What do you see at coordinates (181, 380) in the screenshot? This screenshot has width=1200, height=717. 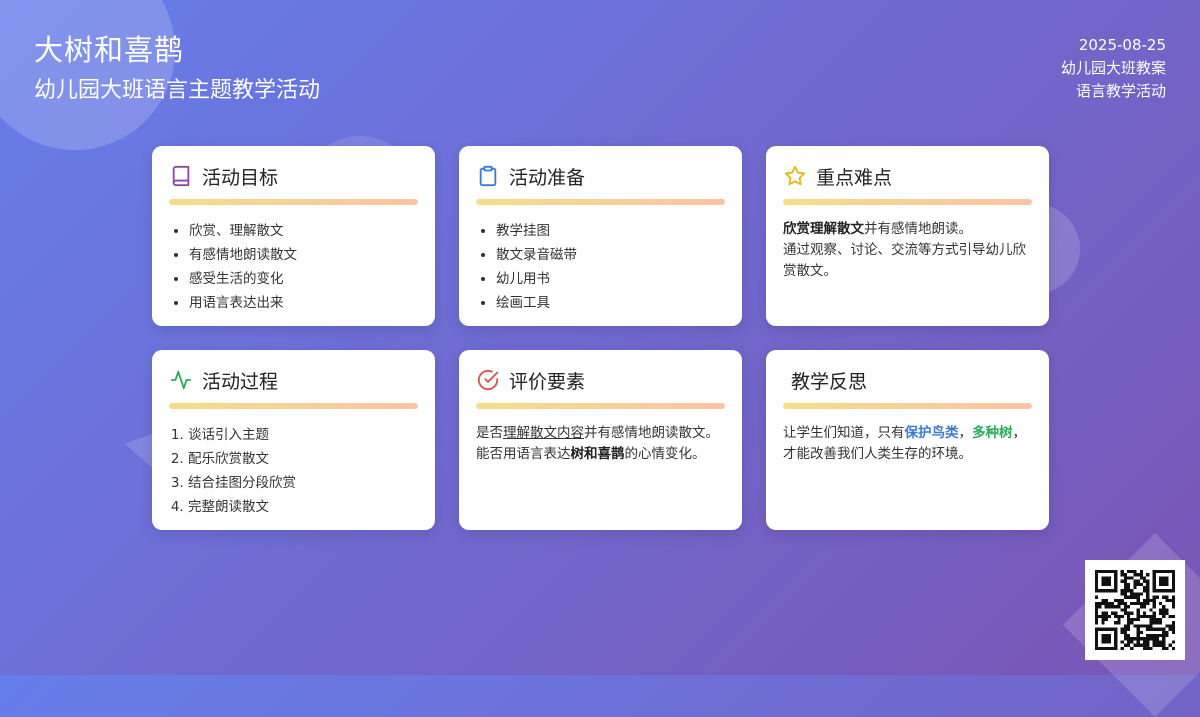 I see `activity-icon` at bounding box center [181, 380].